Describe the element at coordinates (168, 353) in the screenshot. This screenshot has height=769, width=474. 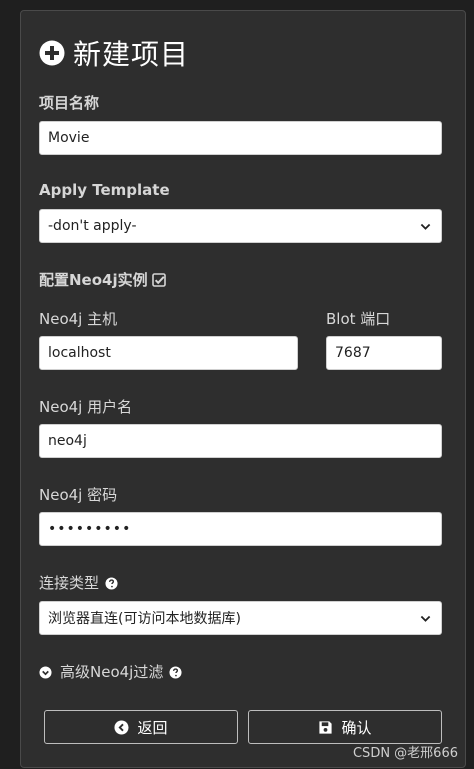
I see `host-input: localhost` at that location.